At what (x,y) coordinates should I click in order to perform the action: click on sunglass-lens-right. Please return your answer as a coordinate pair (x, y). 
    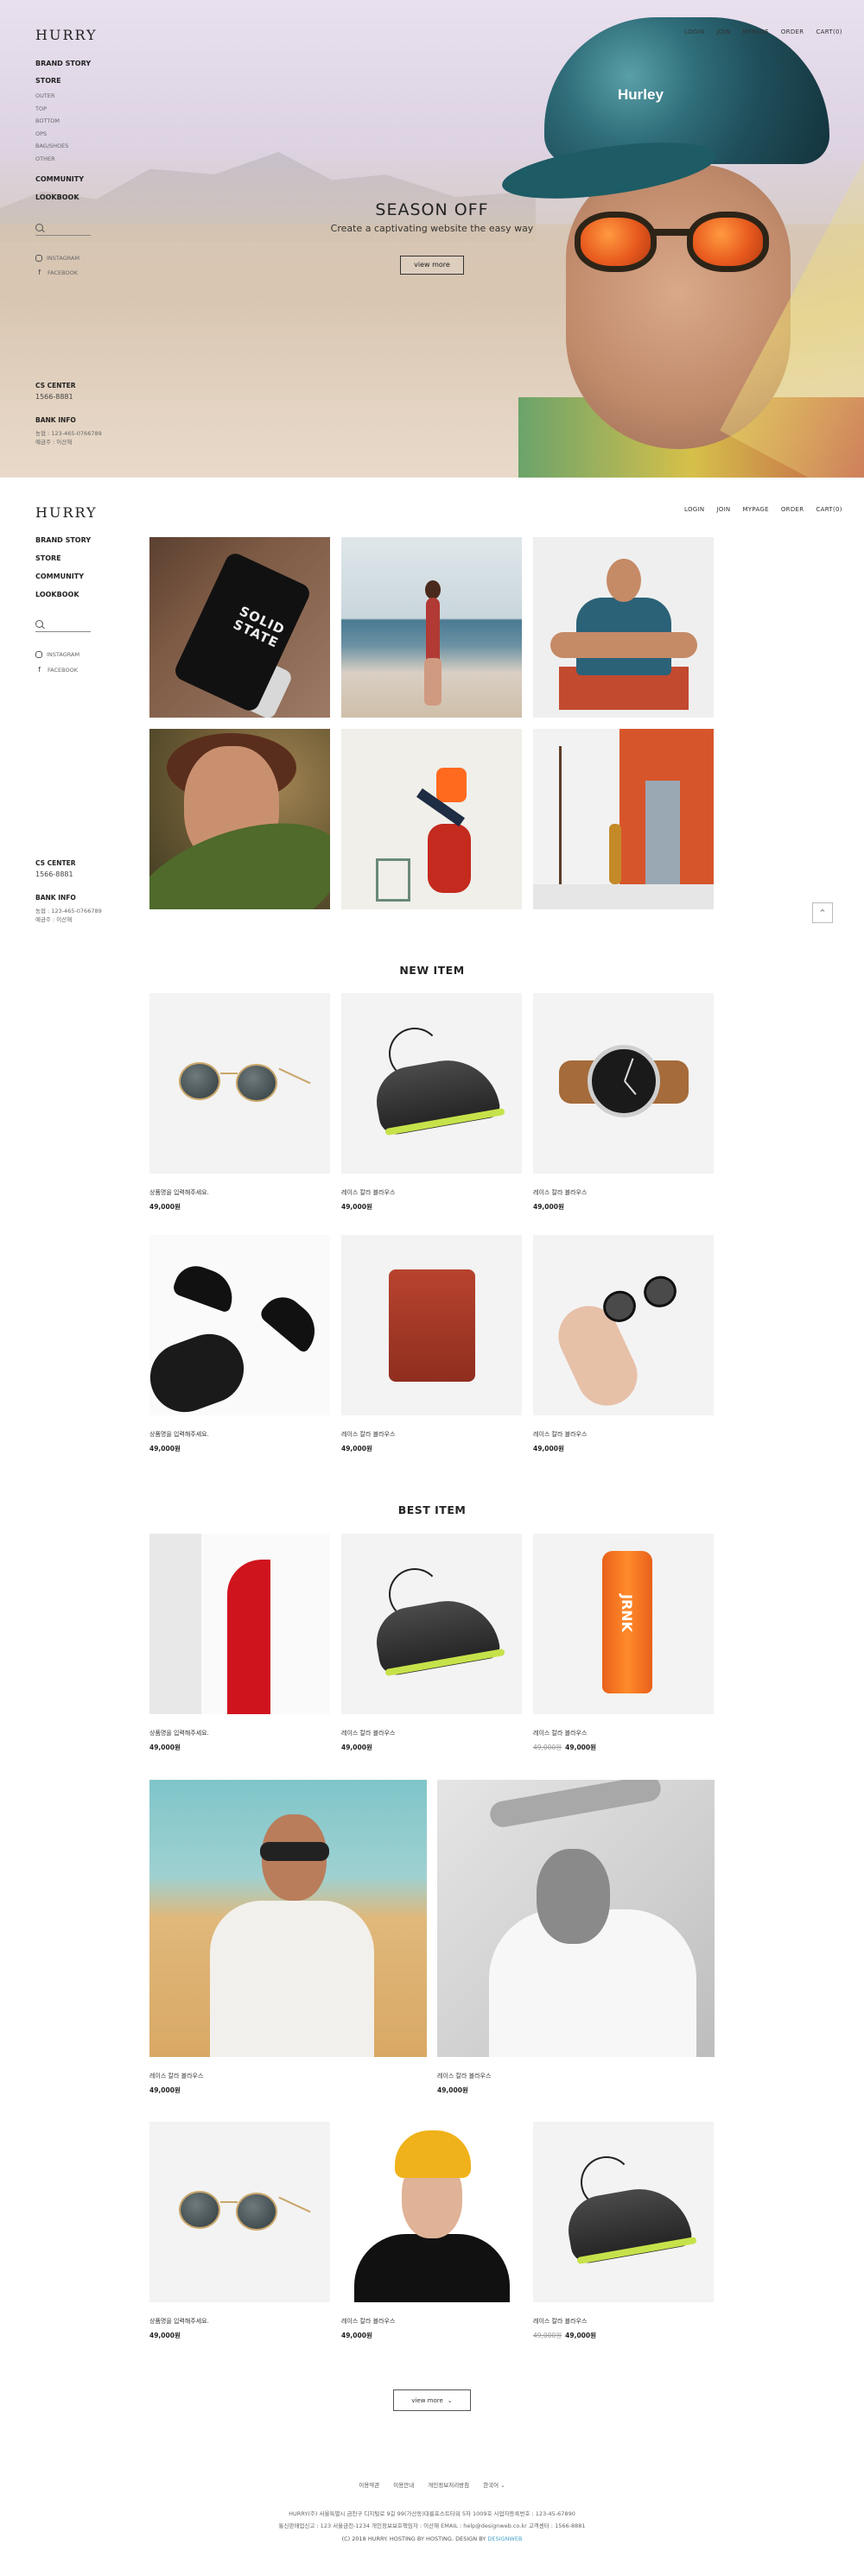
    Looking at the image, I should click on (728, 242).